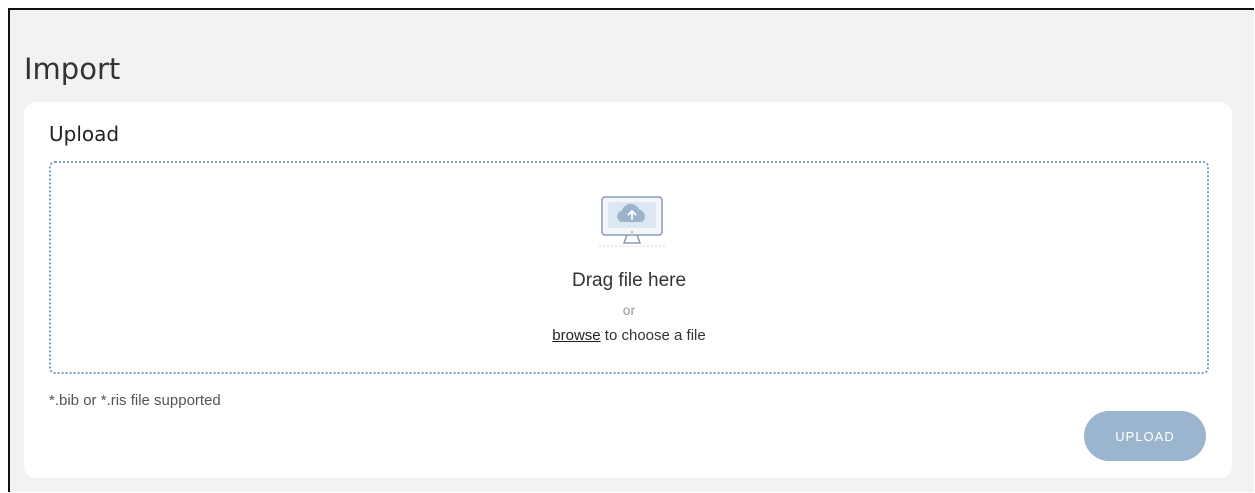  I want to click on browse-link: browse, so click(576, 335).